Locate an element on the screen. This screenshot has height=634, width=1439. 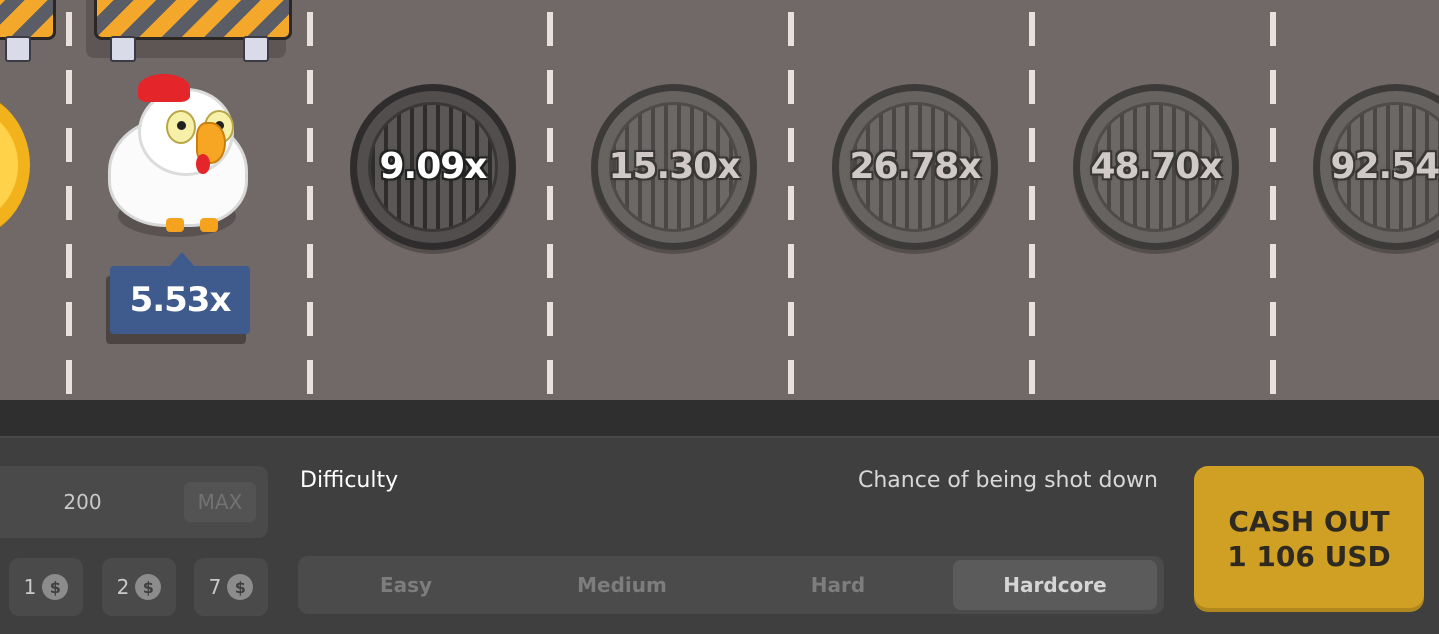
difficulty-medium-tab: Medium is located at coordinates (622, 585).